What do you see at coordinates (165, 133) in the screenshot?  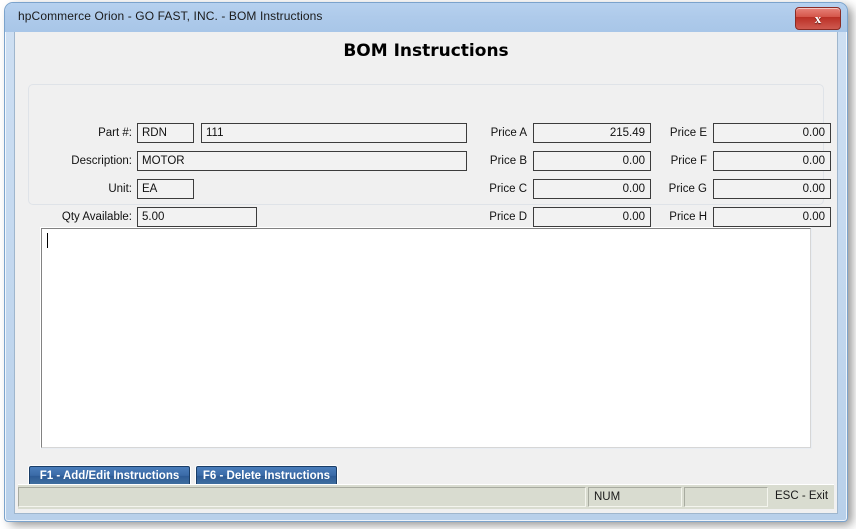 I see `part-prefix-input: RDN` at bounding box center [165, 133].